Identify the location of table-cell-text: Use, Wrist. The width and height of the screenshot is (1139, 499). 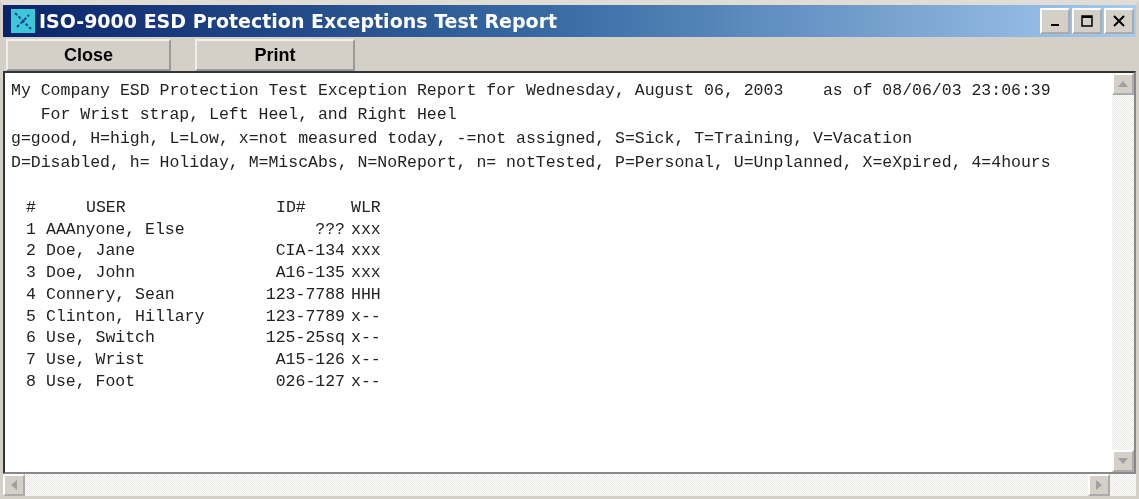
(96, 359).